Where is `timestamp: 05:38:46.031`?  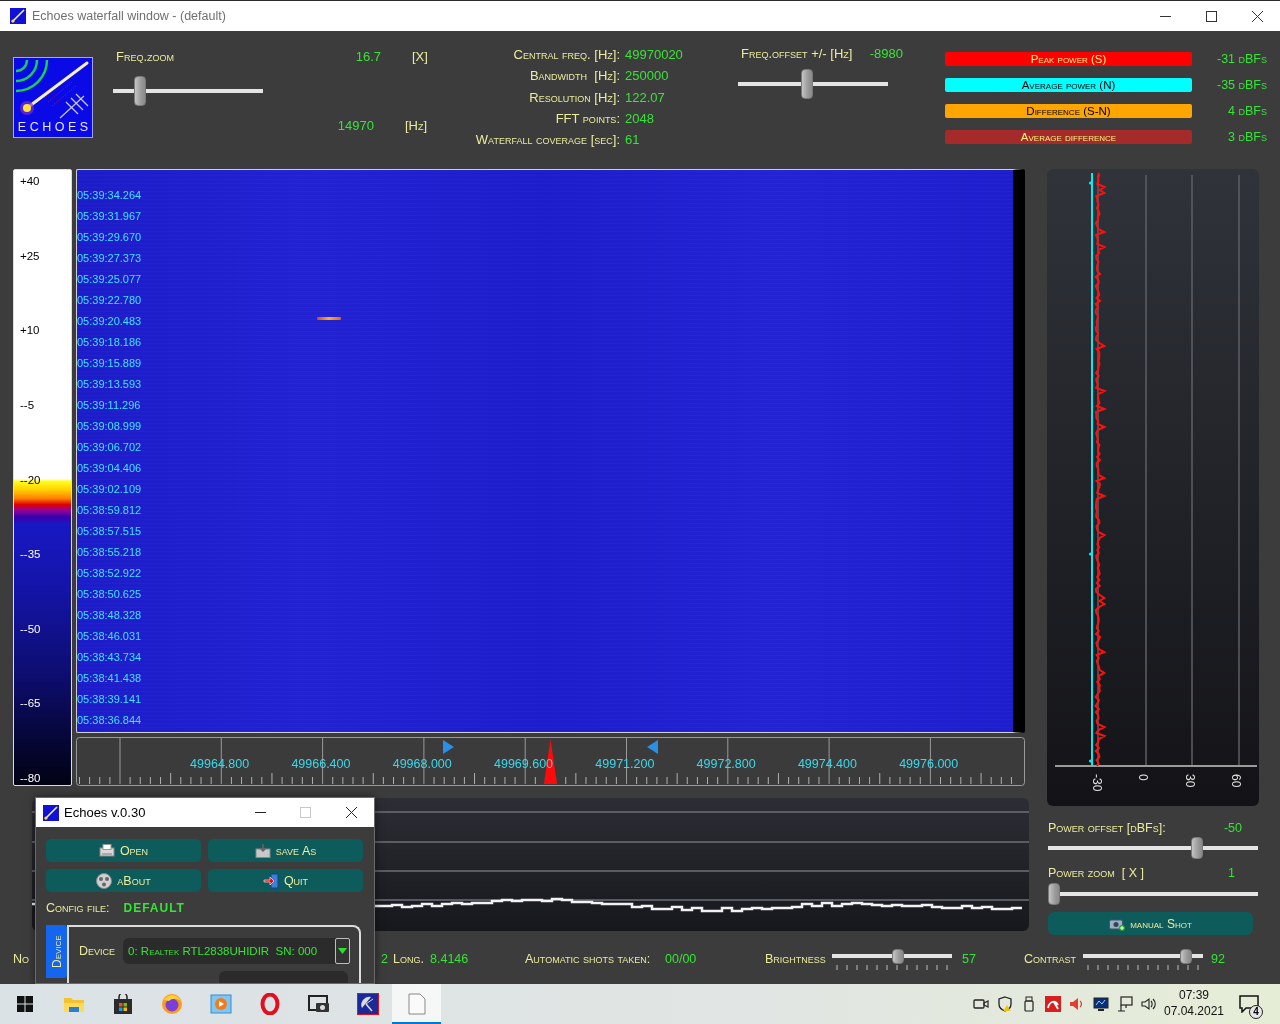
timestamp: 05:38:46.031 is located at coordinates (109, 636).